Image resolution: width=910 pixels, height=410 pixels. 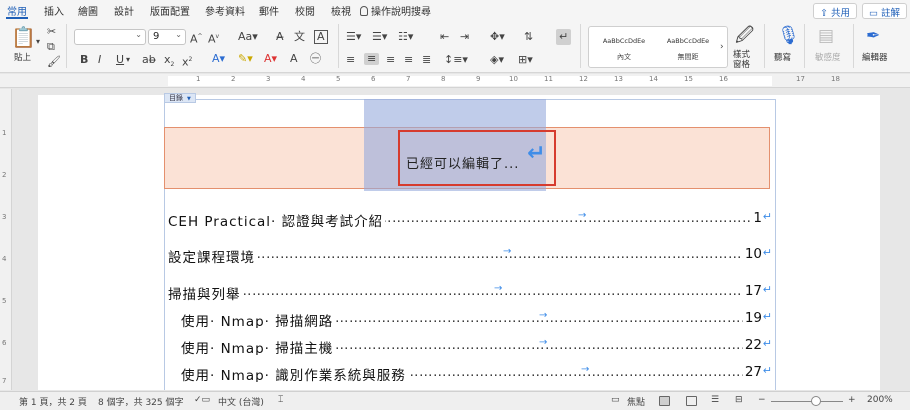 What do you see at coordinates (497, 60) in the screenshot?
I see `shading-icon: ◈▾` at bounding box center [497, 60].